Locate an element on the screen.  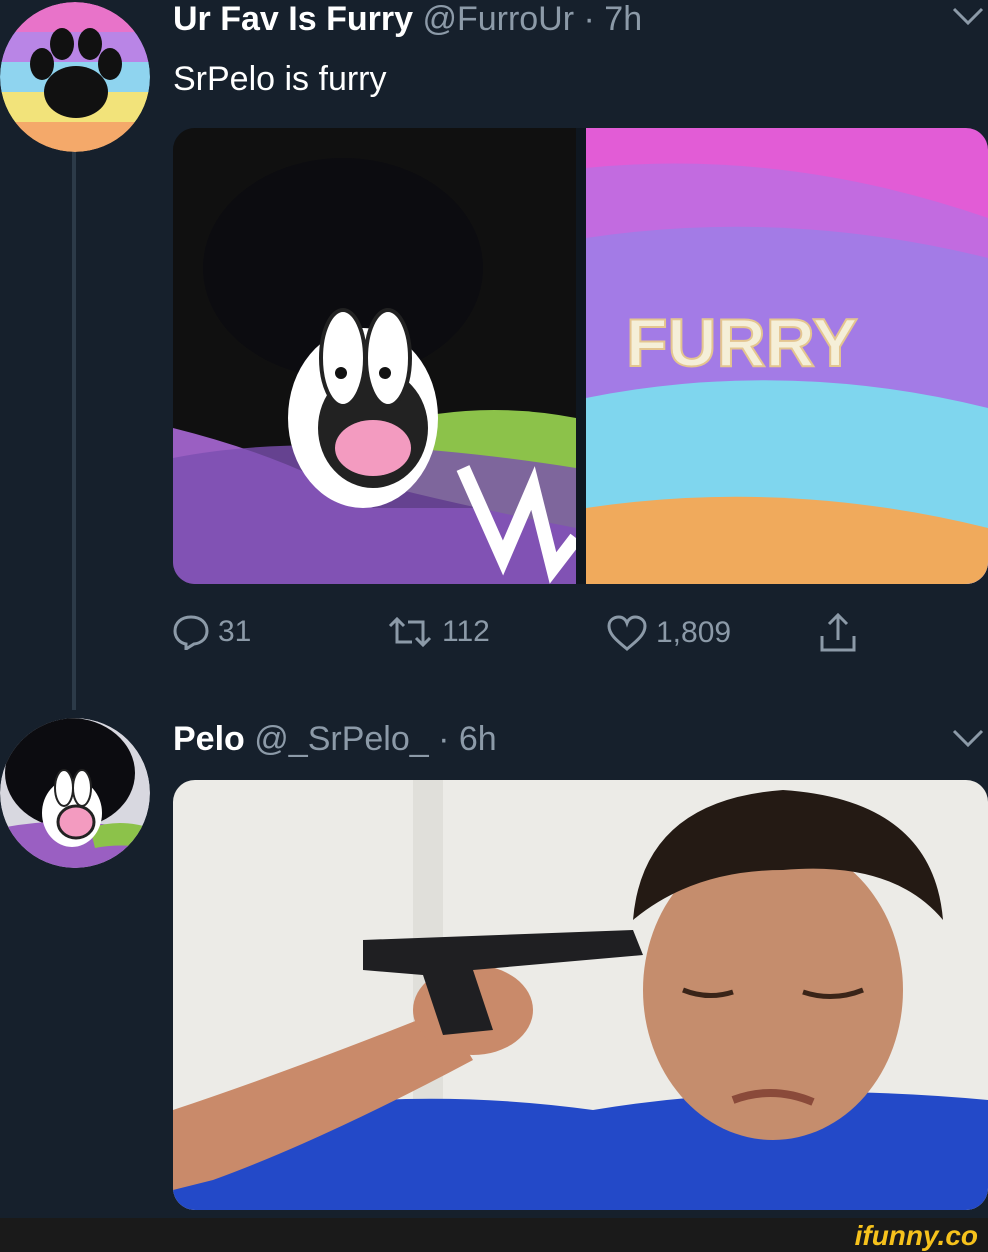
like-button: 1,809 is located at coordinates (668, 633).